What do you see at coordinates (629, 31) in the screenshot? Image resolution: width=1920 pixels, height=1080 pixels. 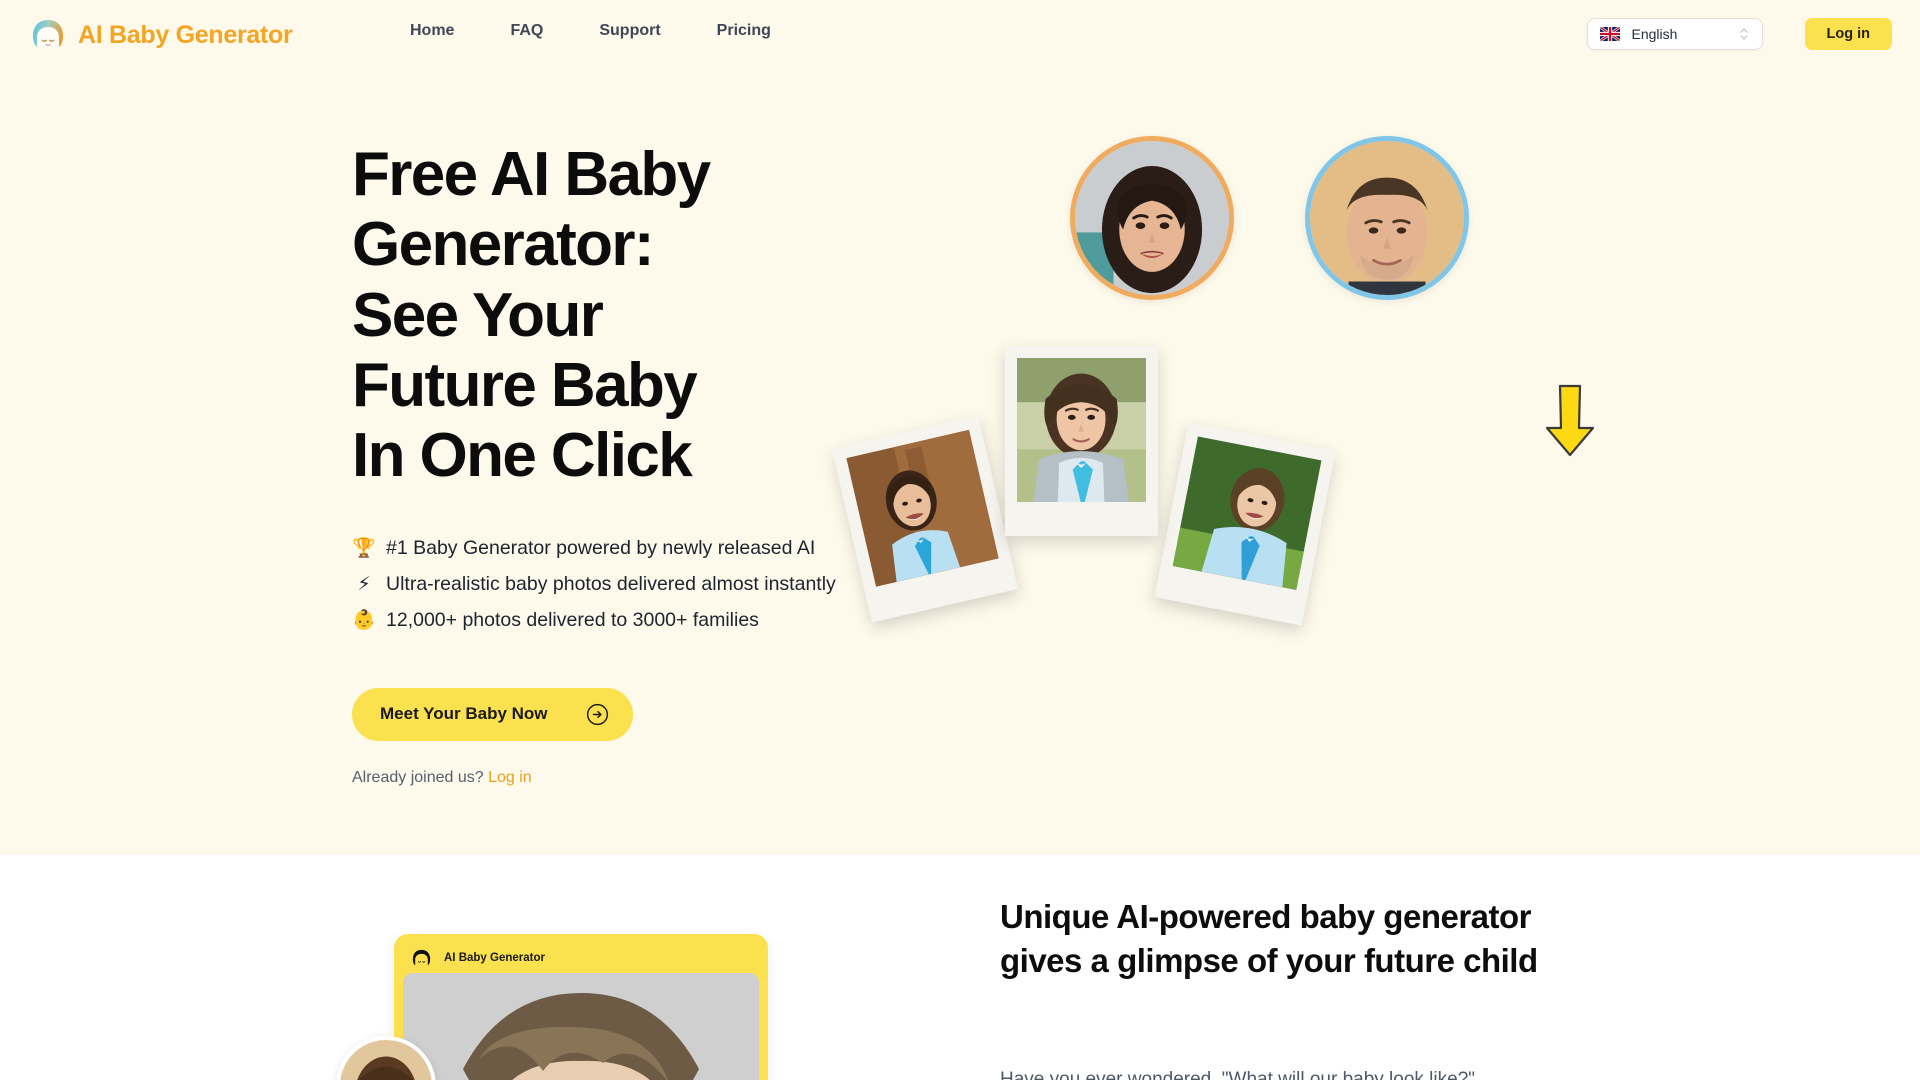 I see `nav-item-support: Support` at bounding box center [629, 31].